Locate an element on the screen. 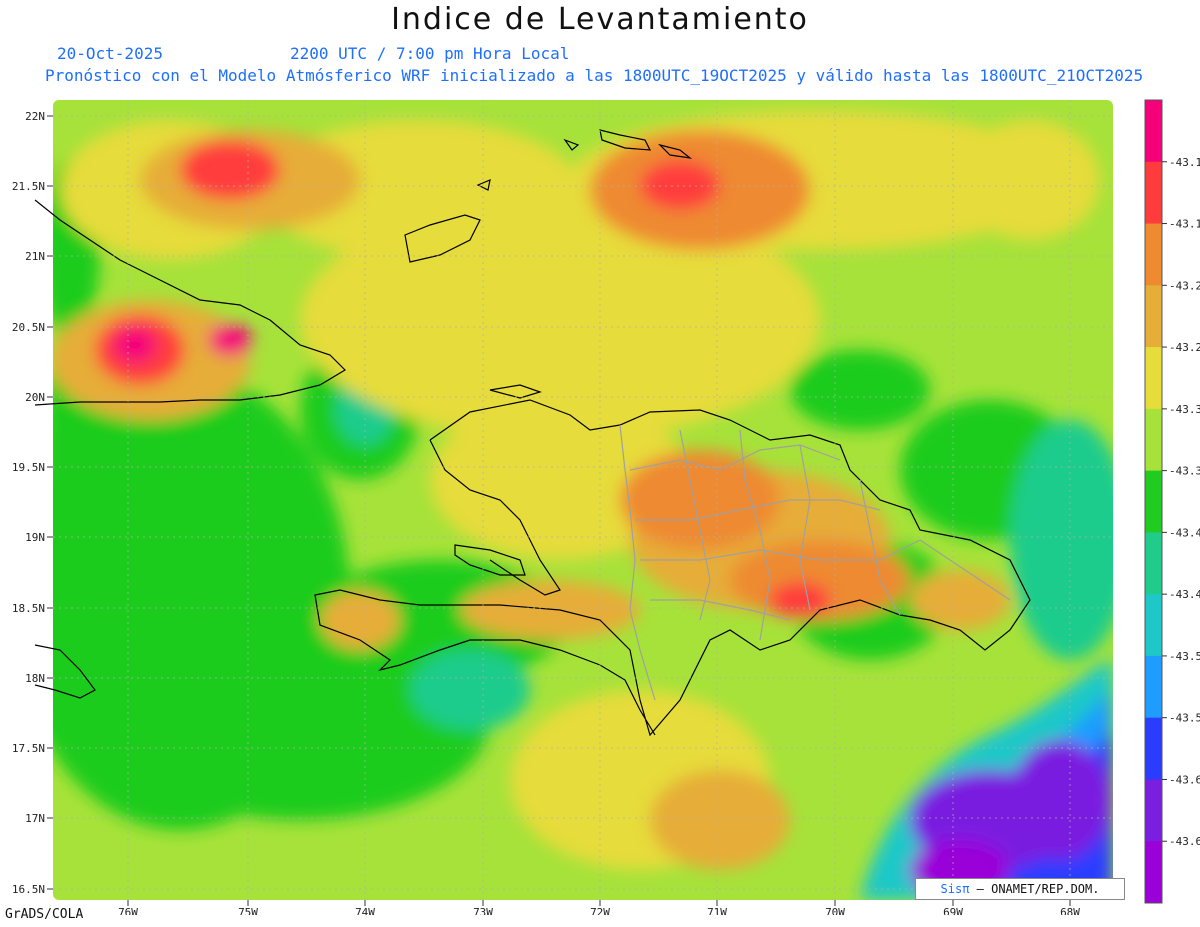  lon-label: 70W is located at coordinates (835, 910).